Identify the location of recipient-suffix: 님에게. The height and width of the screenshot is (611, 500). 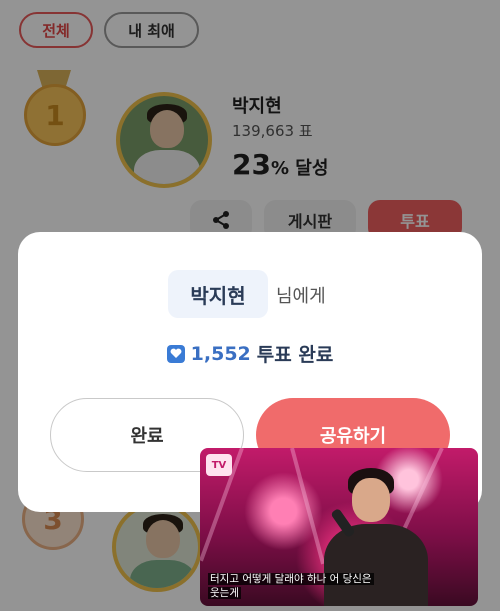
(301, 296).